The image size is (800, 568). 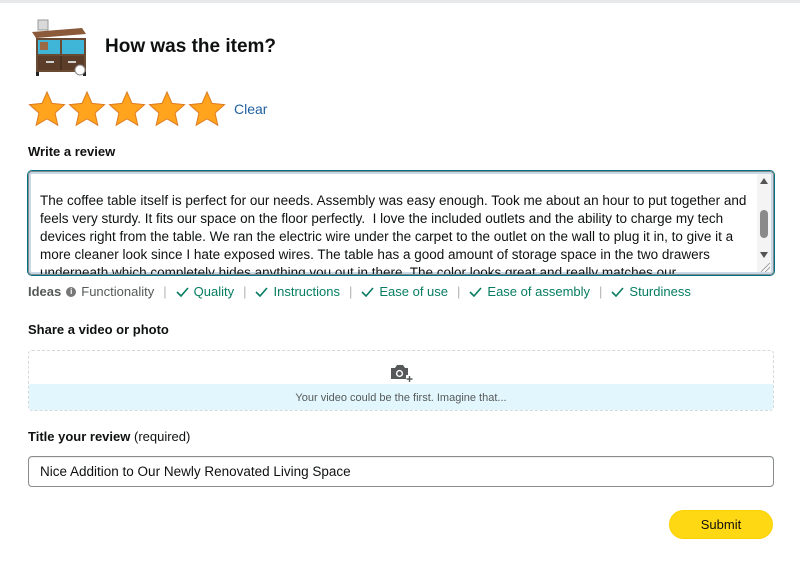 I want to click on star-rating: Clear, so click(x=147, y=109).